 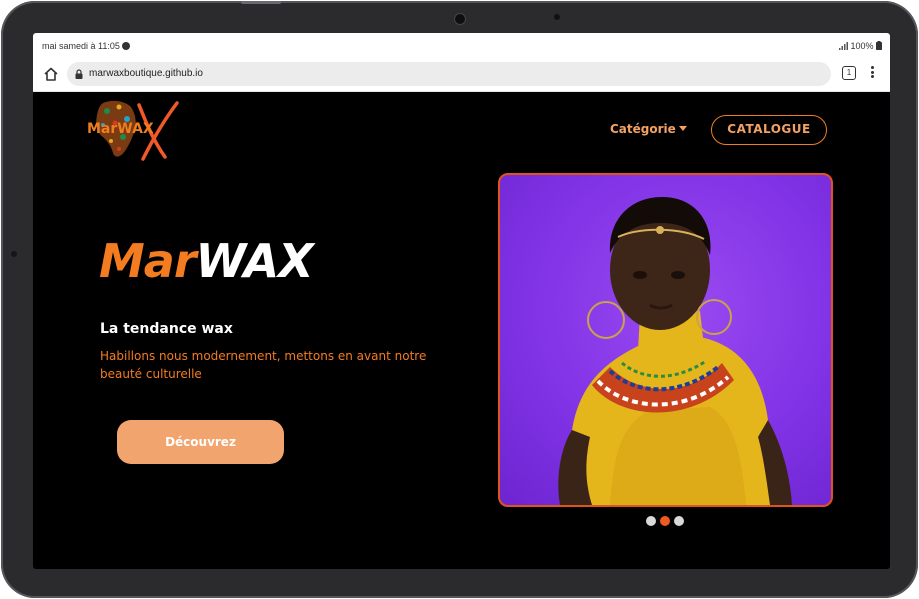 I want to click on logo-text: MarWAX, so click(x=120, y=129).